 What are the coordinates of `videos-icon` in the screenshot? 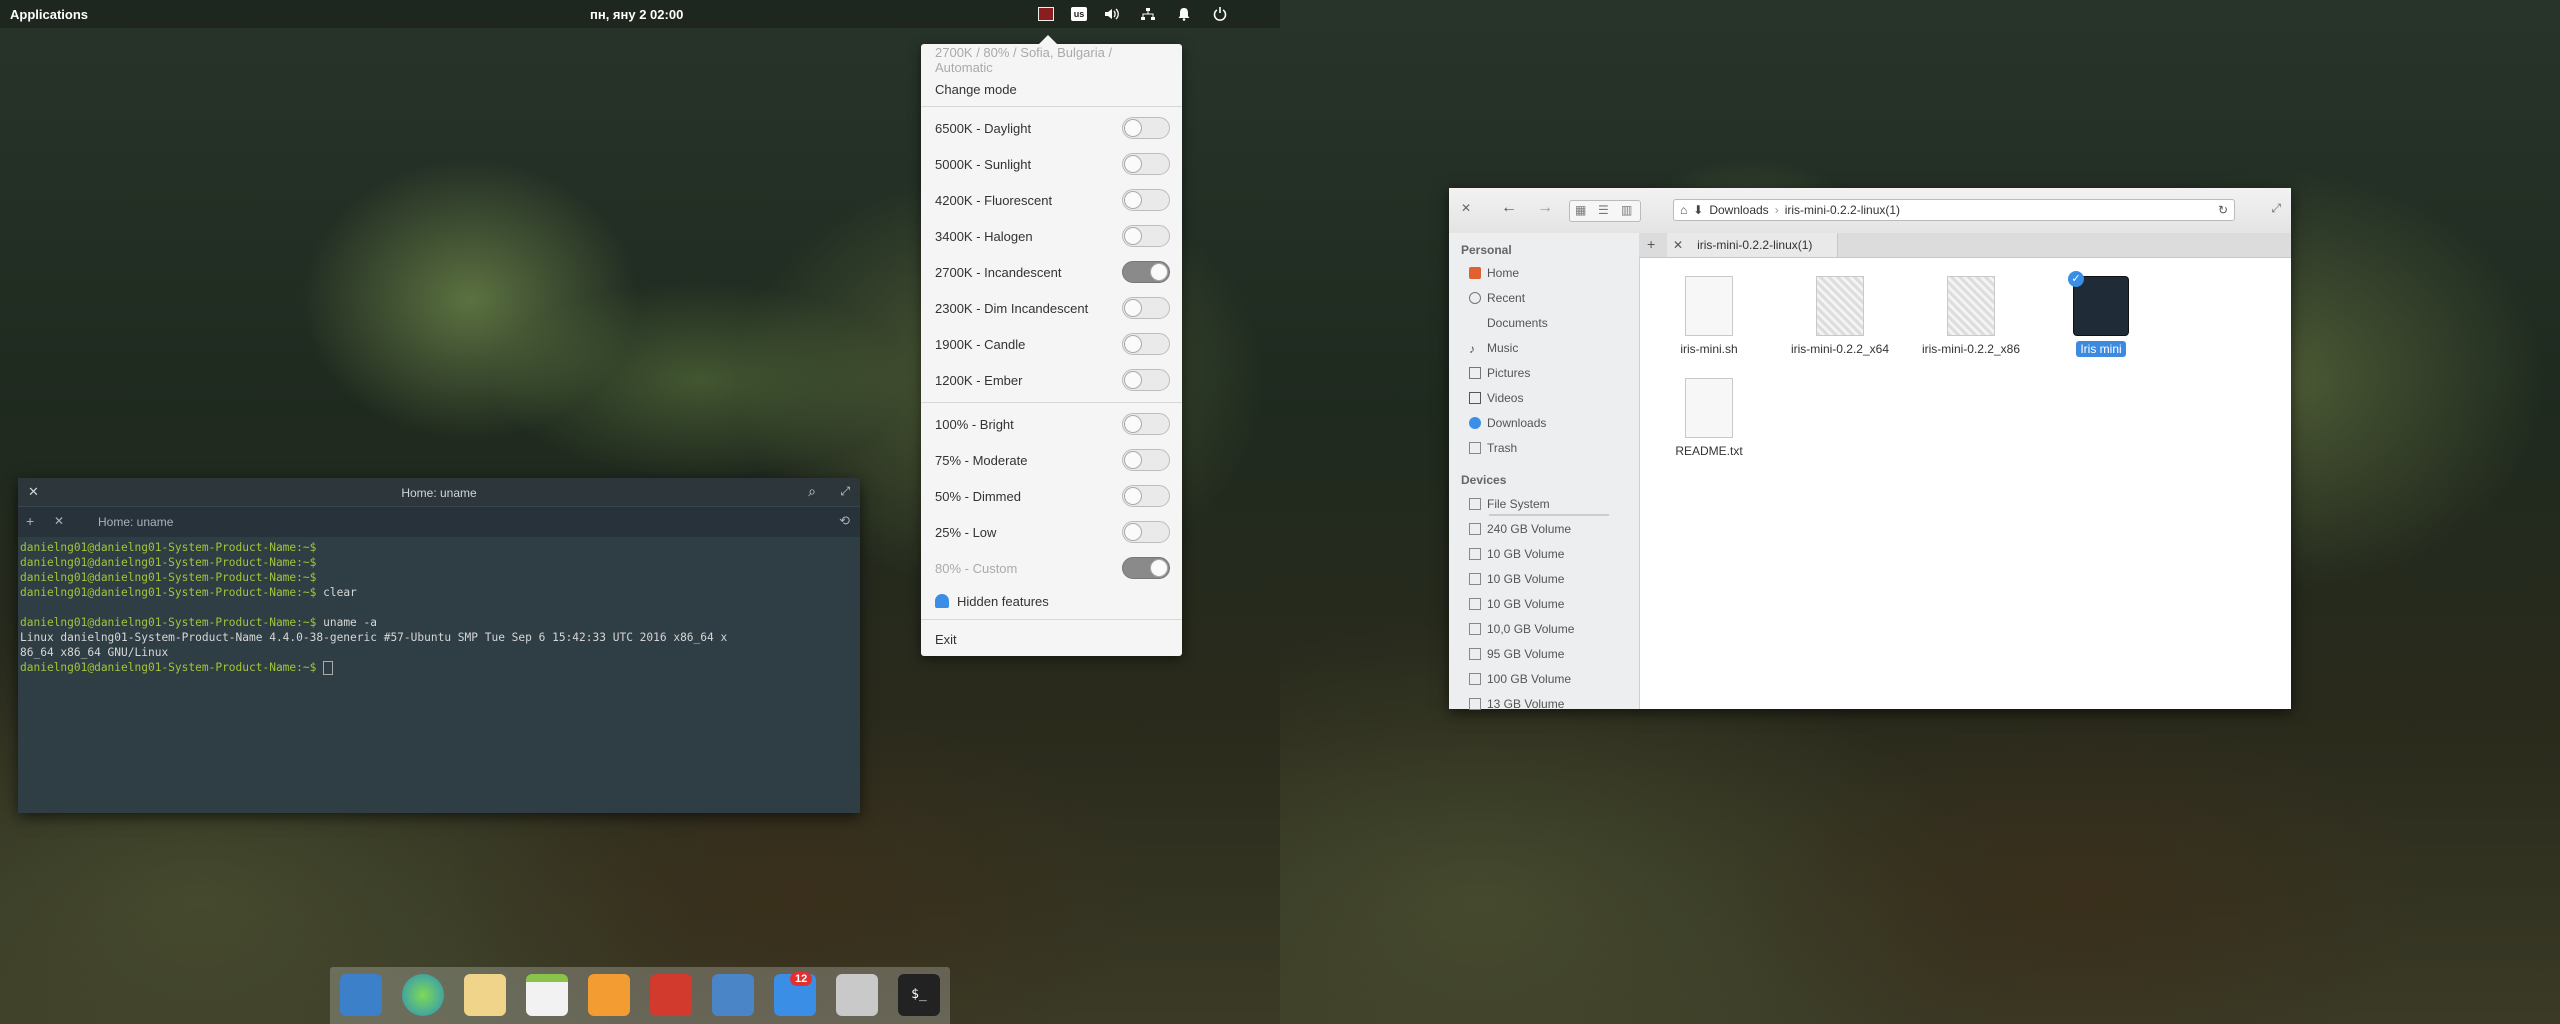 It's located at (671, 995).